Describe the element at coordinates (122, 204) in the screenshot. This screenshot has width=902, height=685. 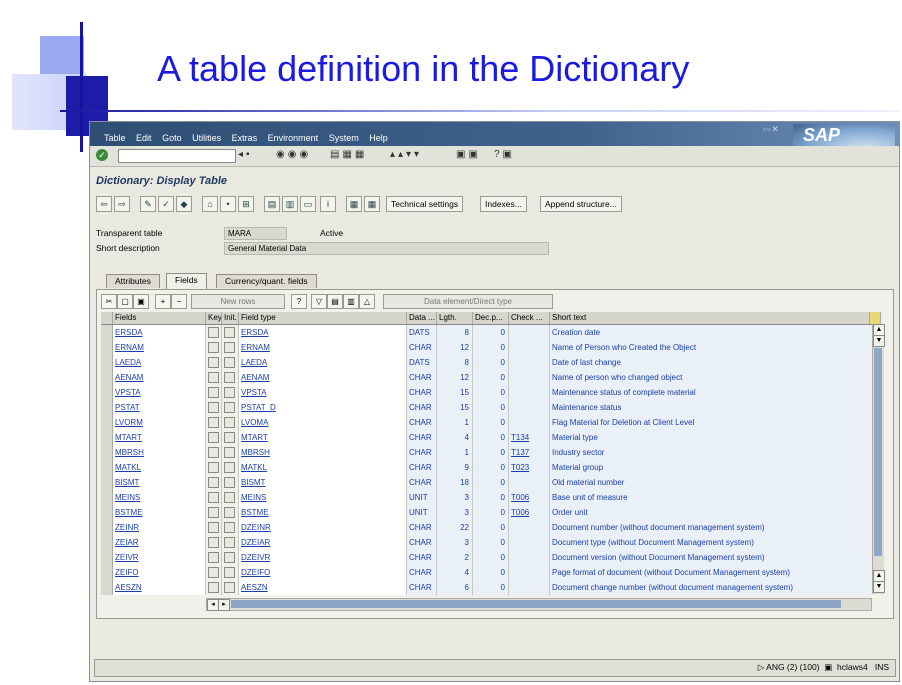
I see `forward-arrow-icon: ⇨` at that location.